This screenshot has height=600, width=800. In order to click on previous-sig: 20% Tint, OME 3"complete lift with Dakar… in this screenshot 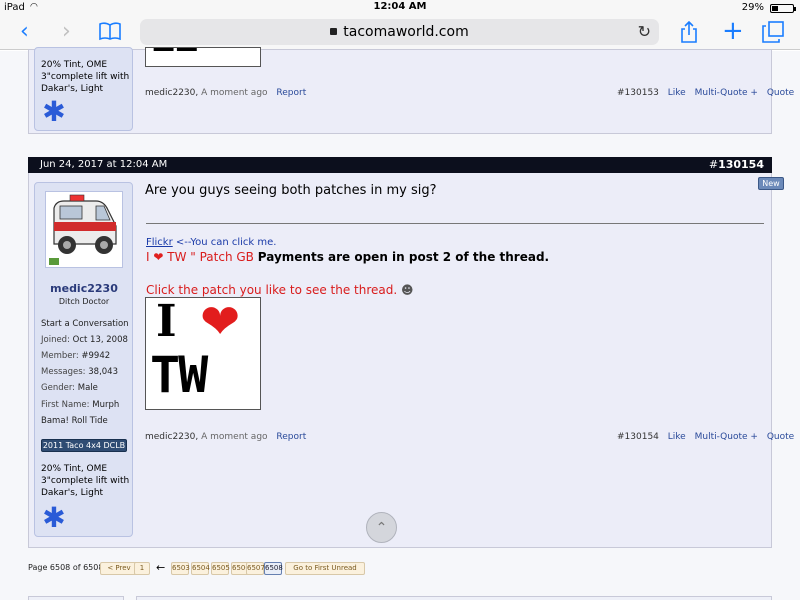, I will do `click(85, 77)`.